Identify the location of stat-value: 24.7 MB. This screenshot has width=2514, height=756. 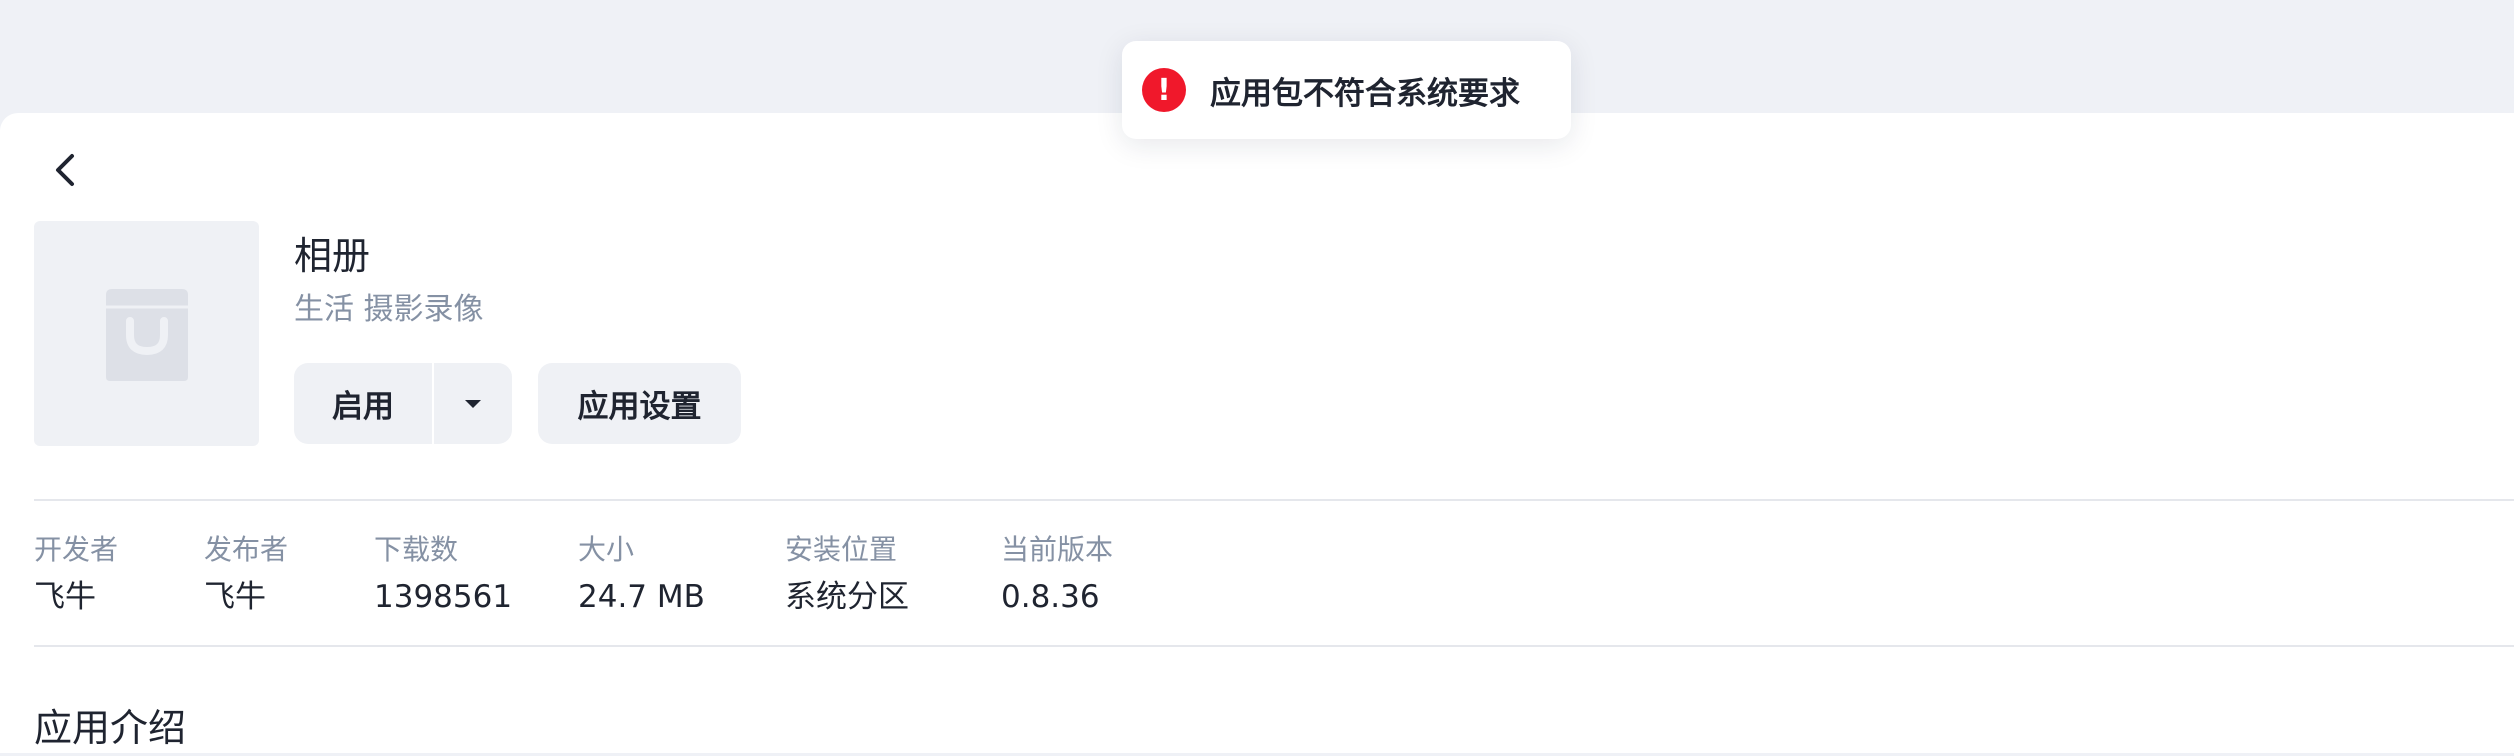
(641, 597).